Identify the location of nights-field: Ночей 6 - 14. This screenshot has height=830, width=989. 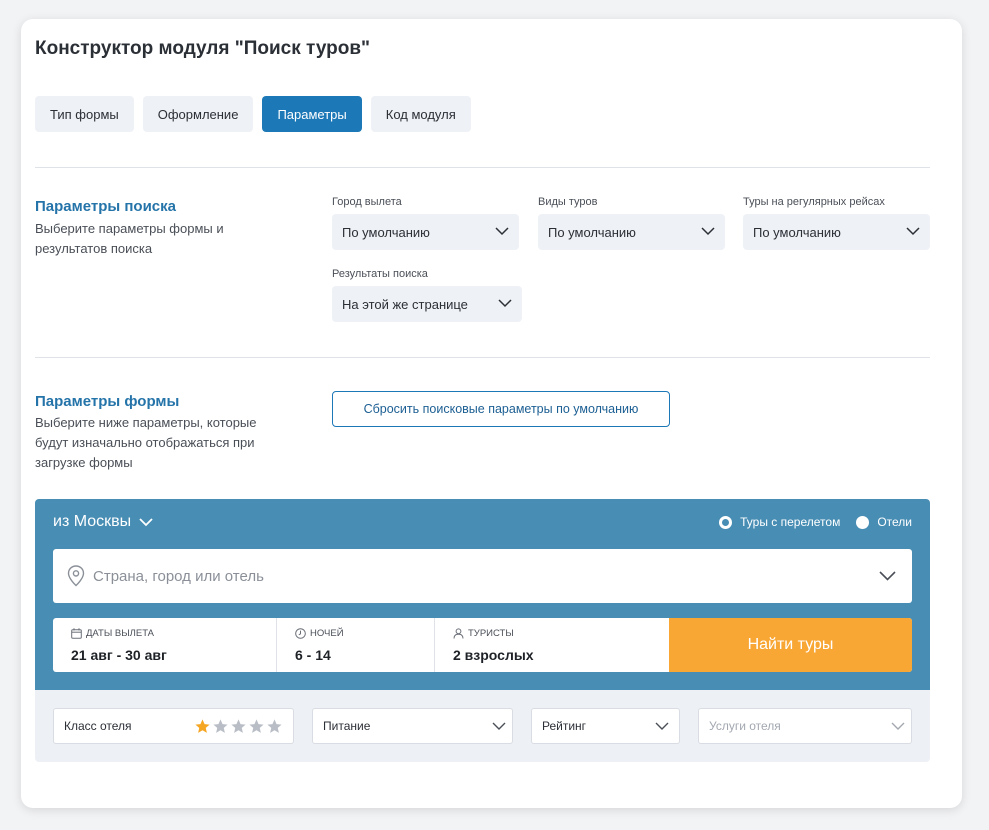
(355, 645).